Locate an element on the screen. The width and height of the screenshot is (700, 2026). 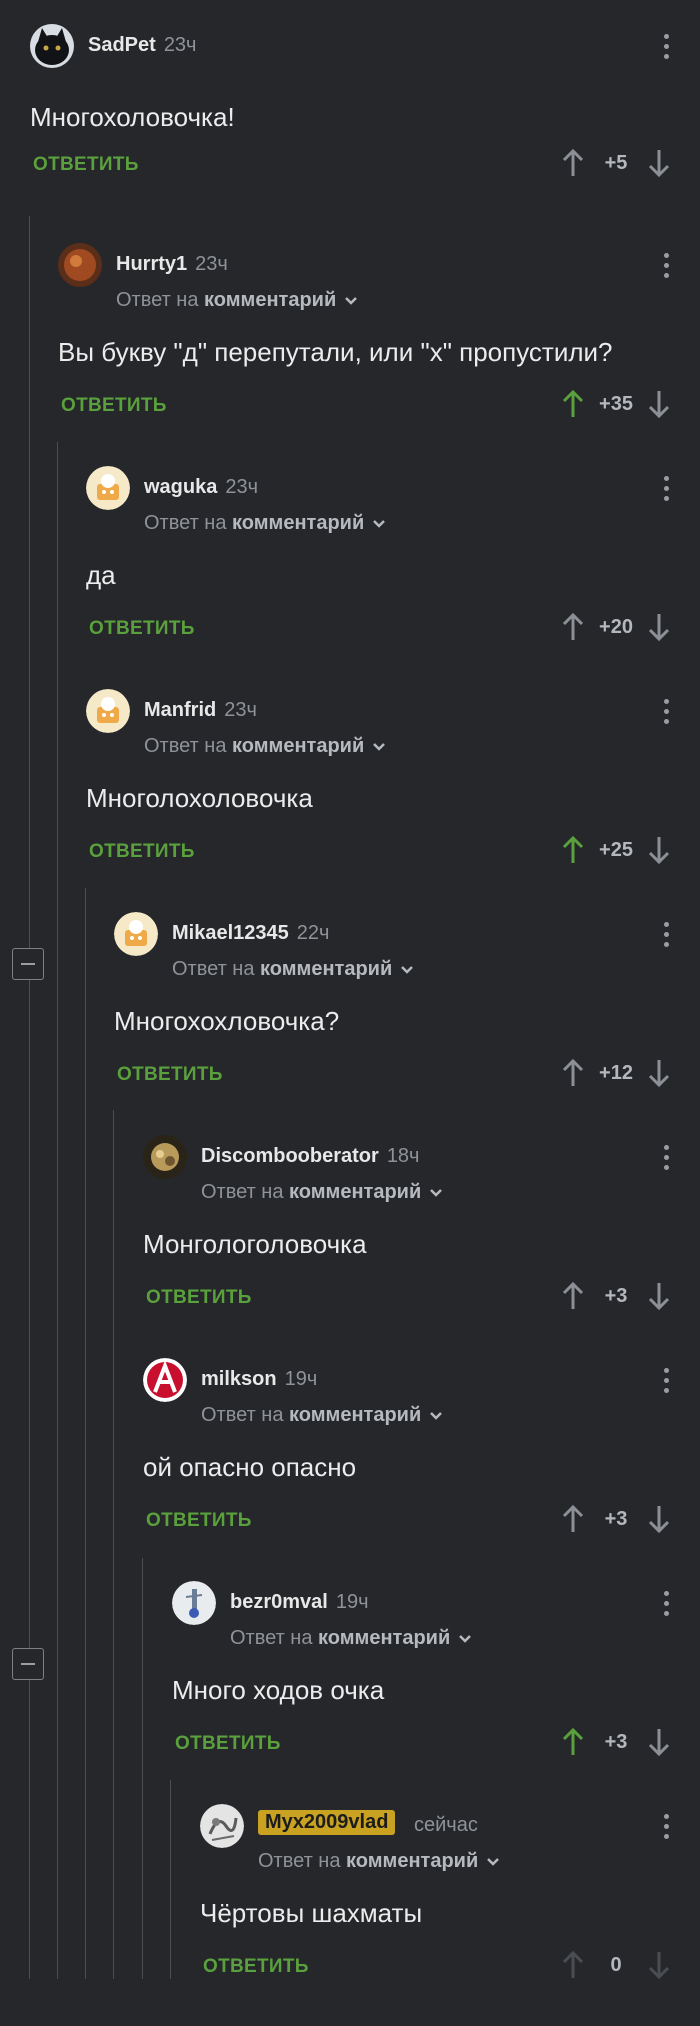
comment-author: Mikael12345 22ч is located at coordinates (250, 933).